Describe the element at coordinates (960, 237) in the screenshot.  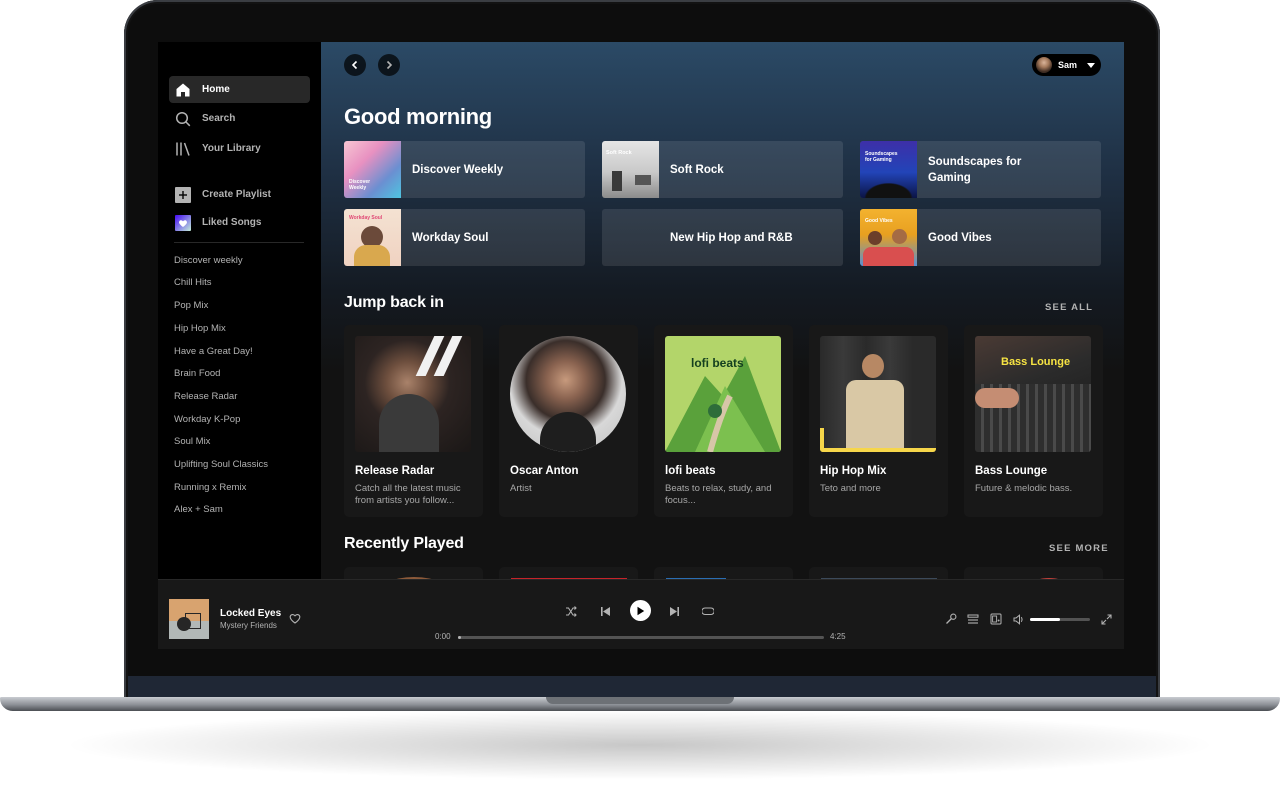
I see `quick-pick-label: Good Vibes` at that location.